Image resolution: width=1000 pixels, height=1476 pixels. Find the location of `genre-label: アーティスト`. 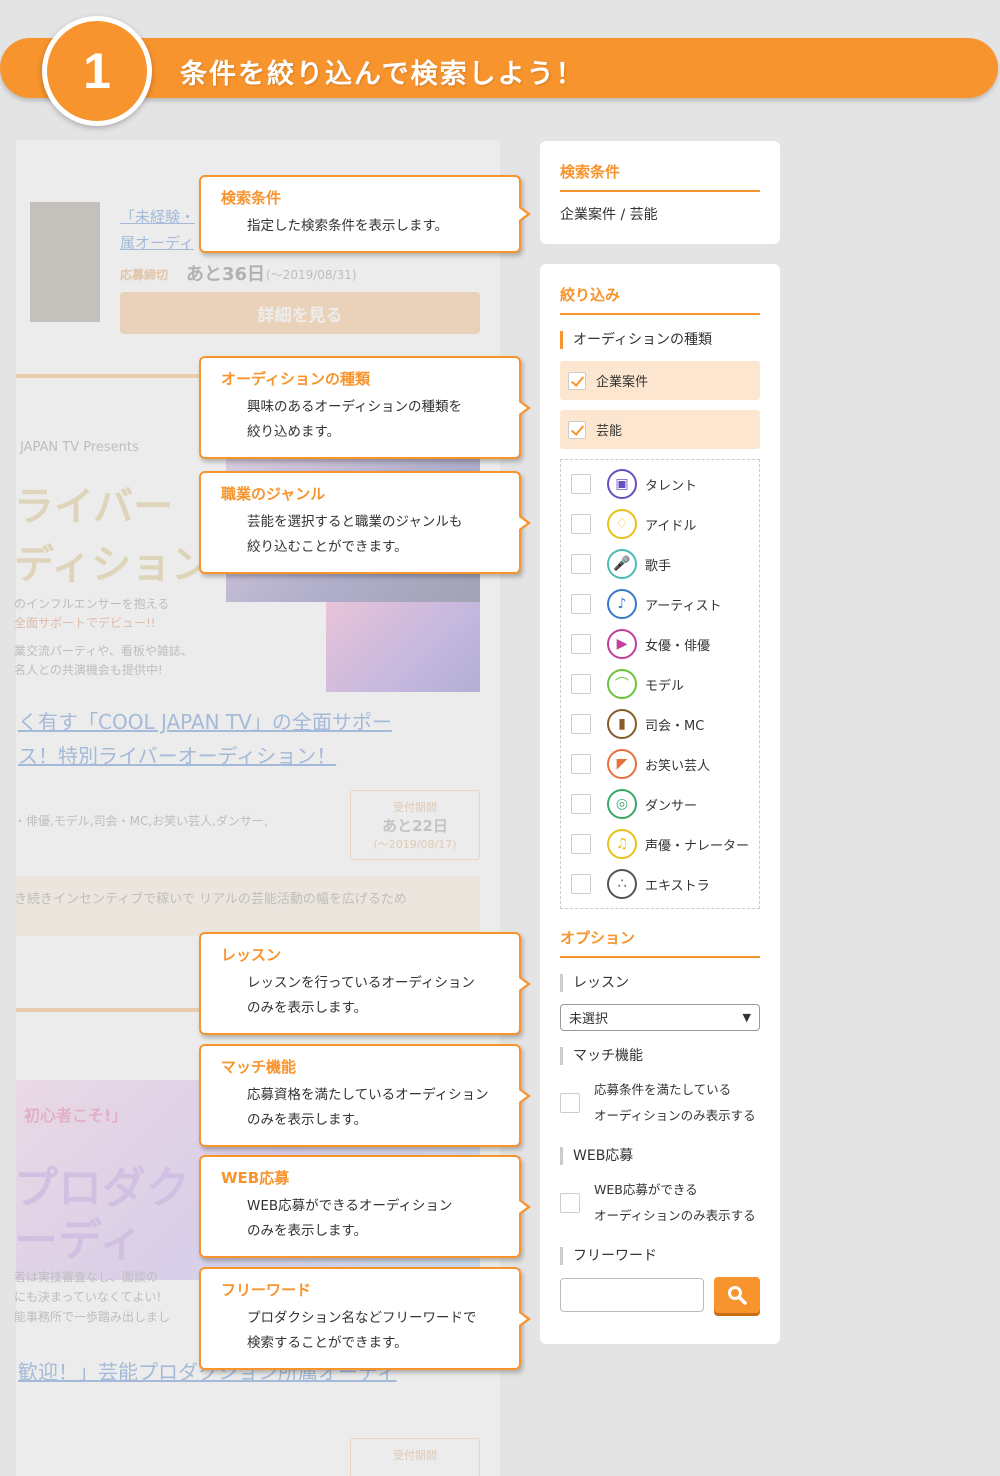

genre-label: アーティスト is located at coordinates (683, 606).